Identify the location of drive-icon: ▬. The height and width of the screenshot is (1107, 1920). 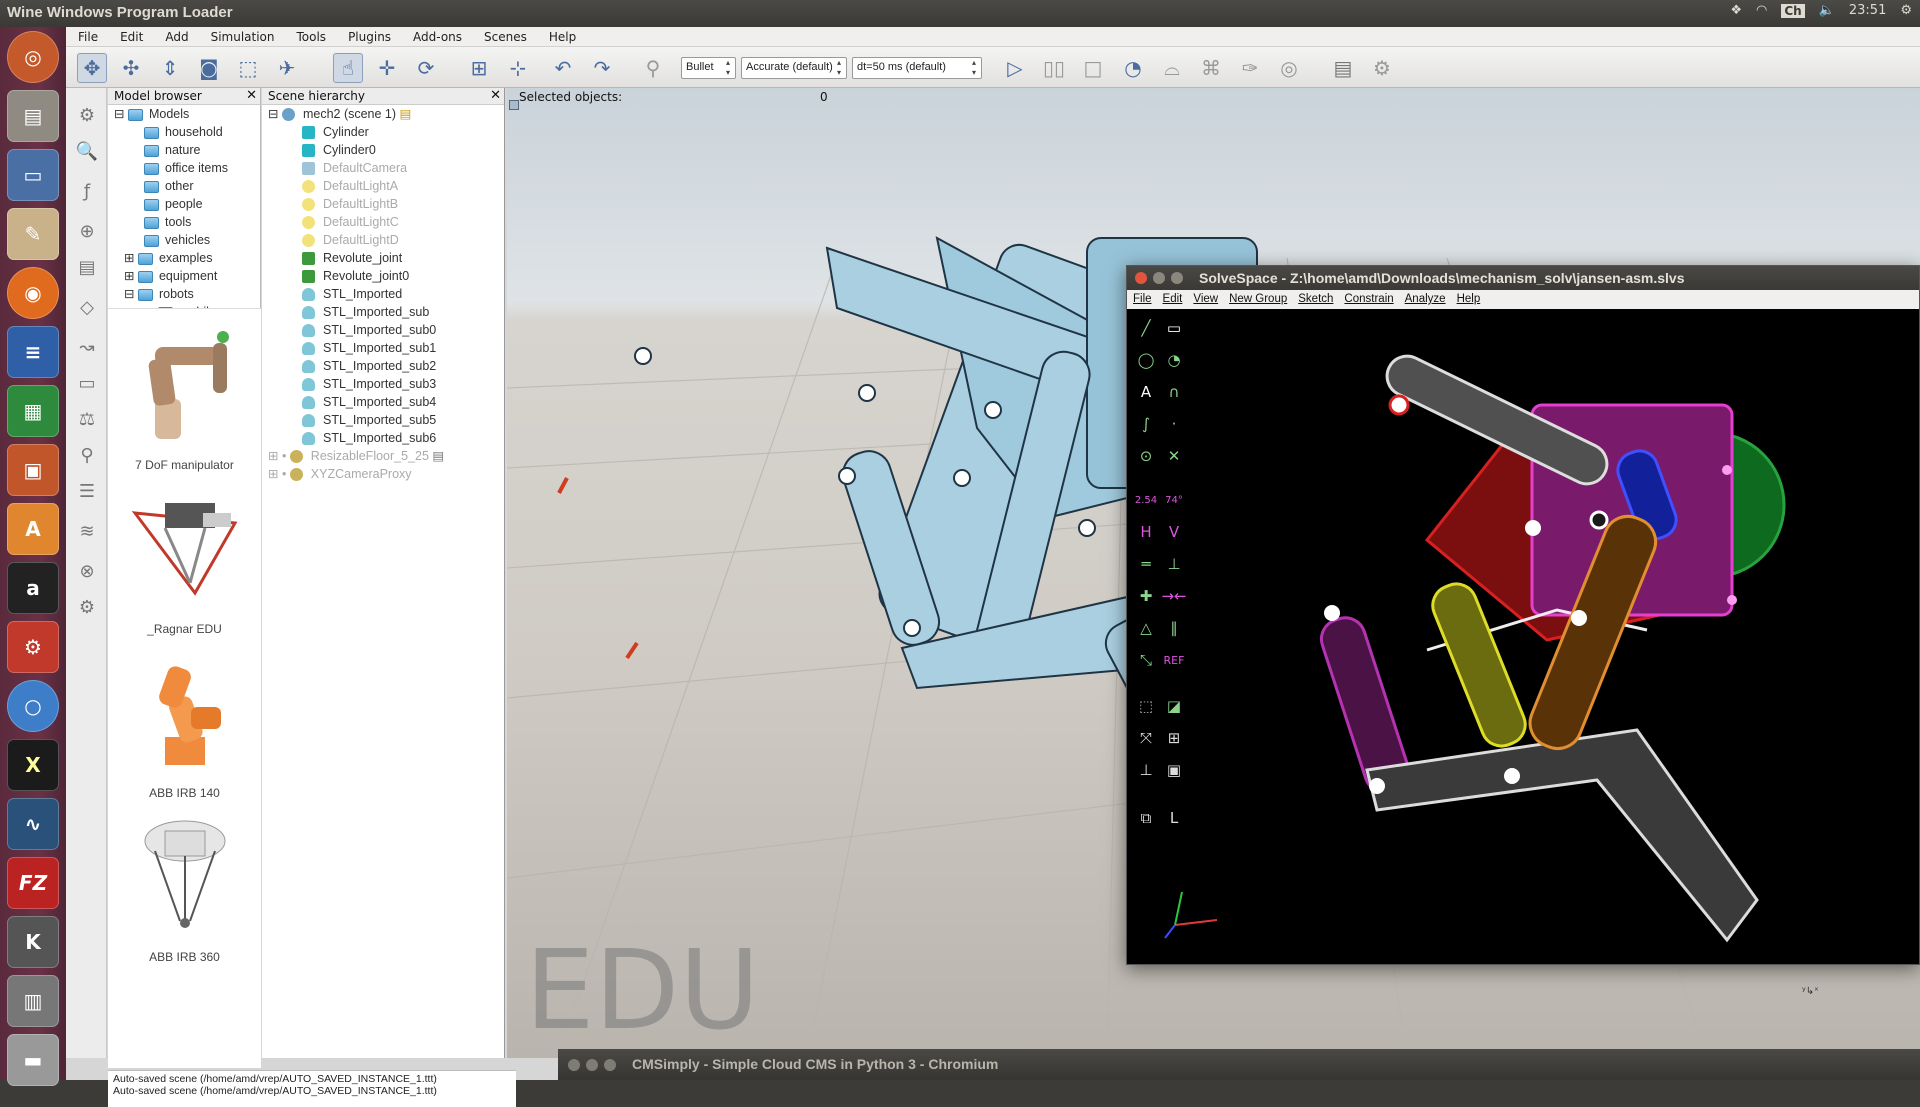
(33, 1060).